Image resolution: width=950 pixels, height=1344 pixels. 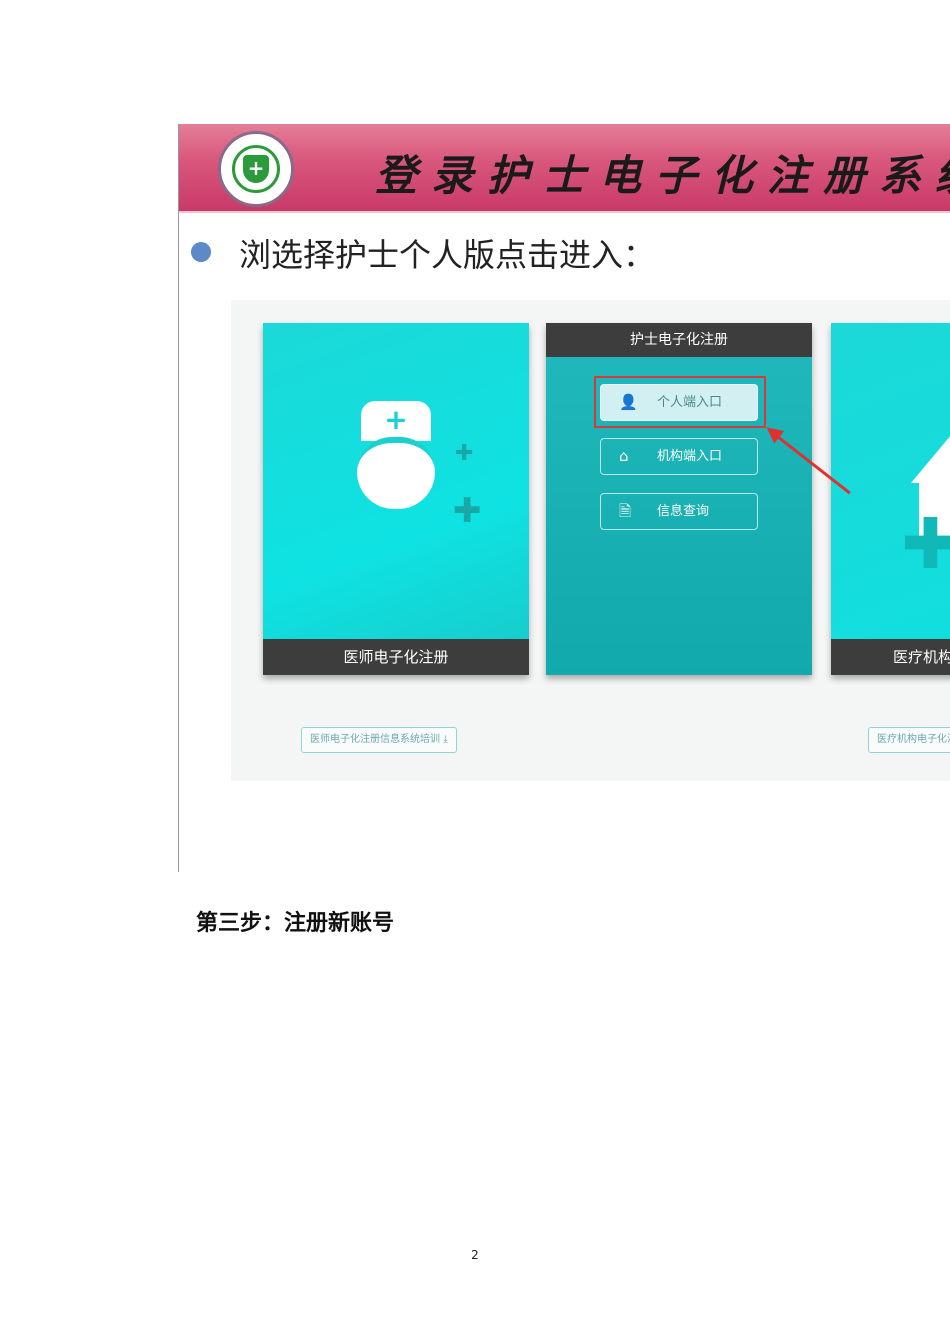 I want to click on download-icon: ⤓, so click(x=445, y=739).